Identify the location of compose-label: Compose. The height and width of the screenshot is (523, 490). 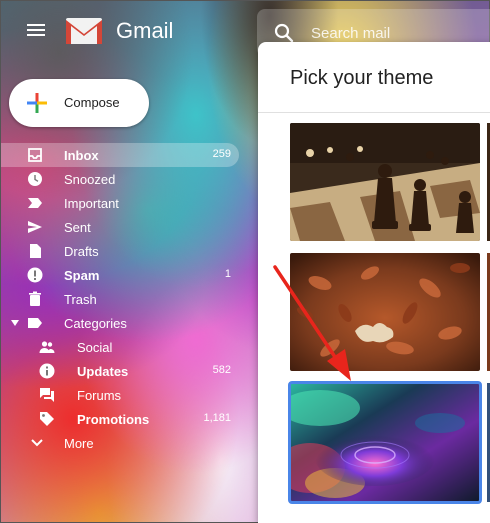
(92, 102).